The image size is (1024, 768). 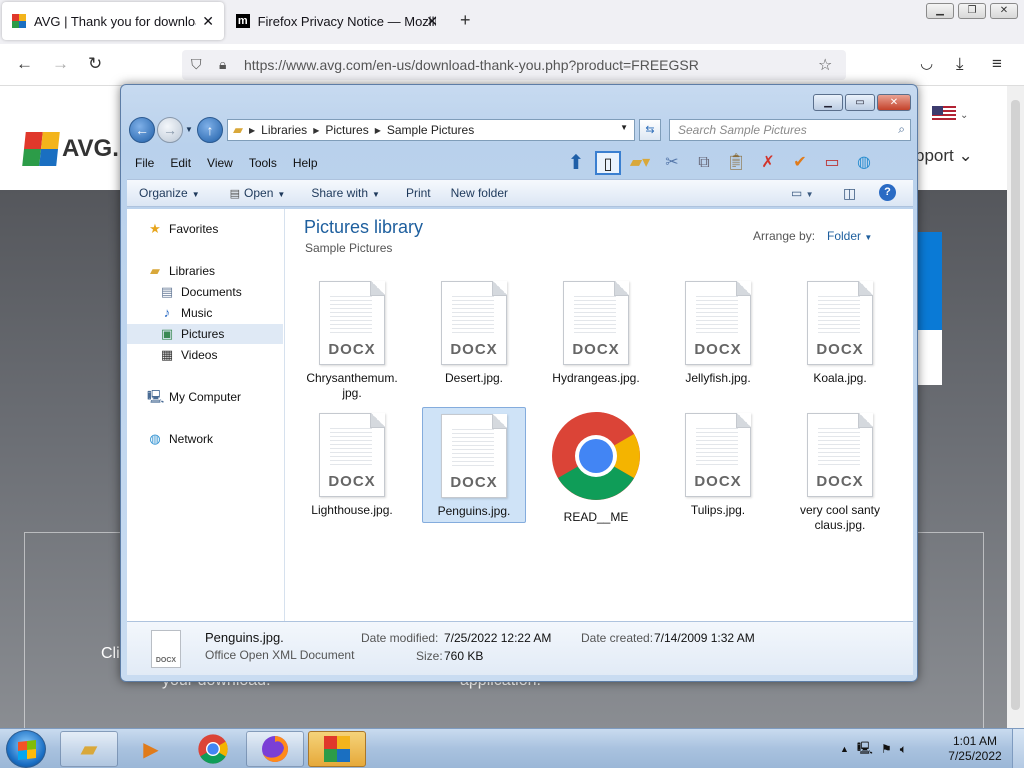 I want to click on search-icon: ⌕, so click(x=901, y=129).